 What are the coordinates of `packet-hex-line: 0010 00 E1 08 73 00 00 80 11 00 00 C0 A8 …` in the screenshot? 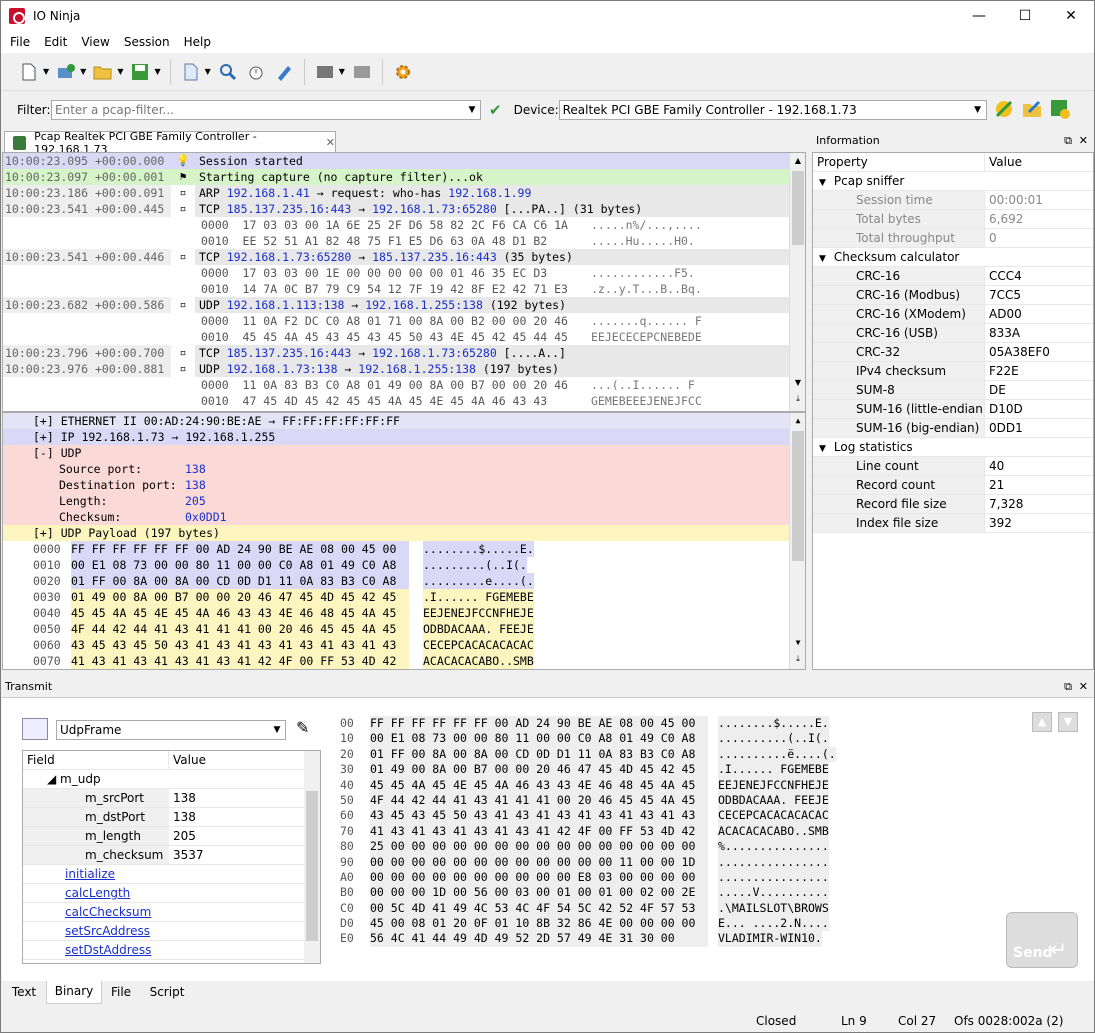 It's located at (404, 565).